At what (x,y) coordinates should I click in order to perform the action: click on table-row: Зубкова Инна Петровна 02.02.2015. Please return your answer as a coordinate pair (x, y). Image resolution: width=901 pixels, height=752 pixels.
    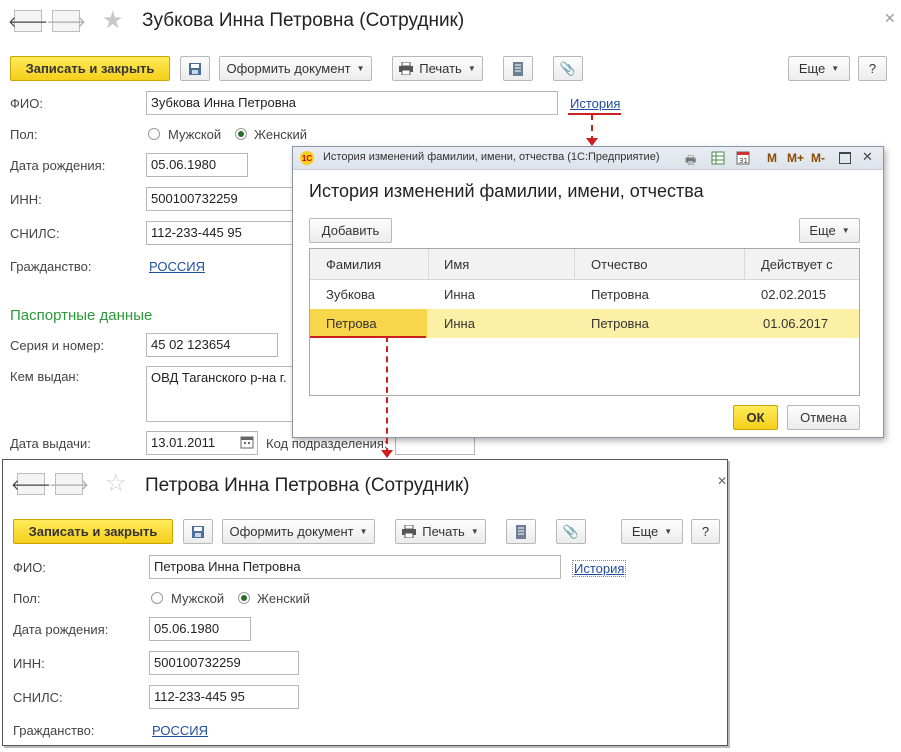
    Looking at the image, I should click on (584, 294).